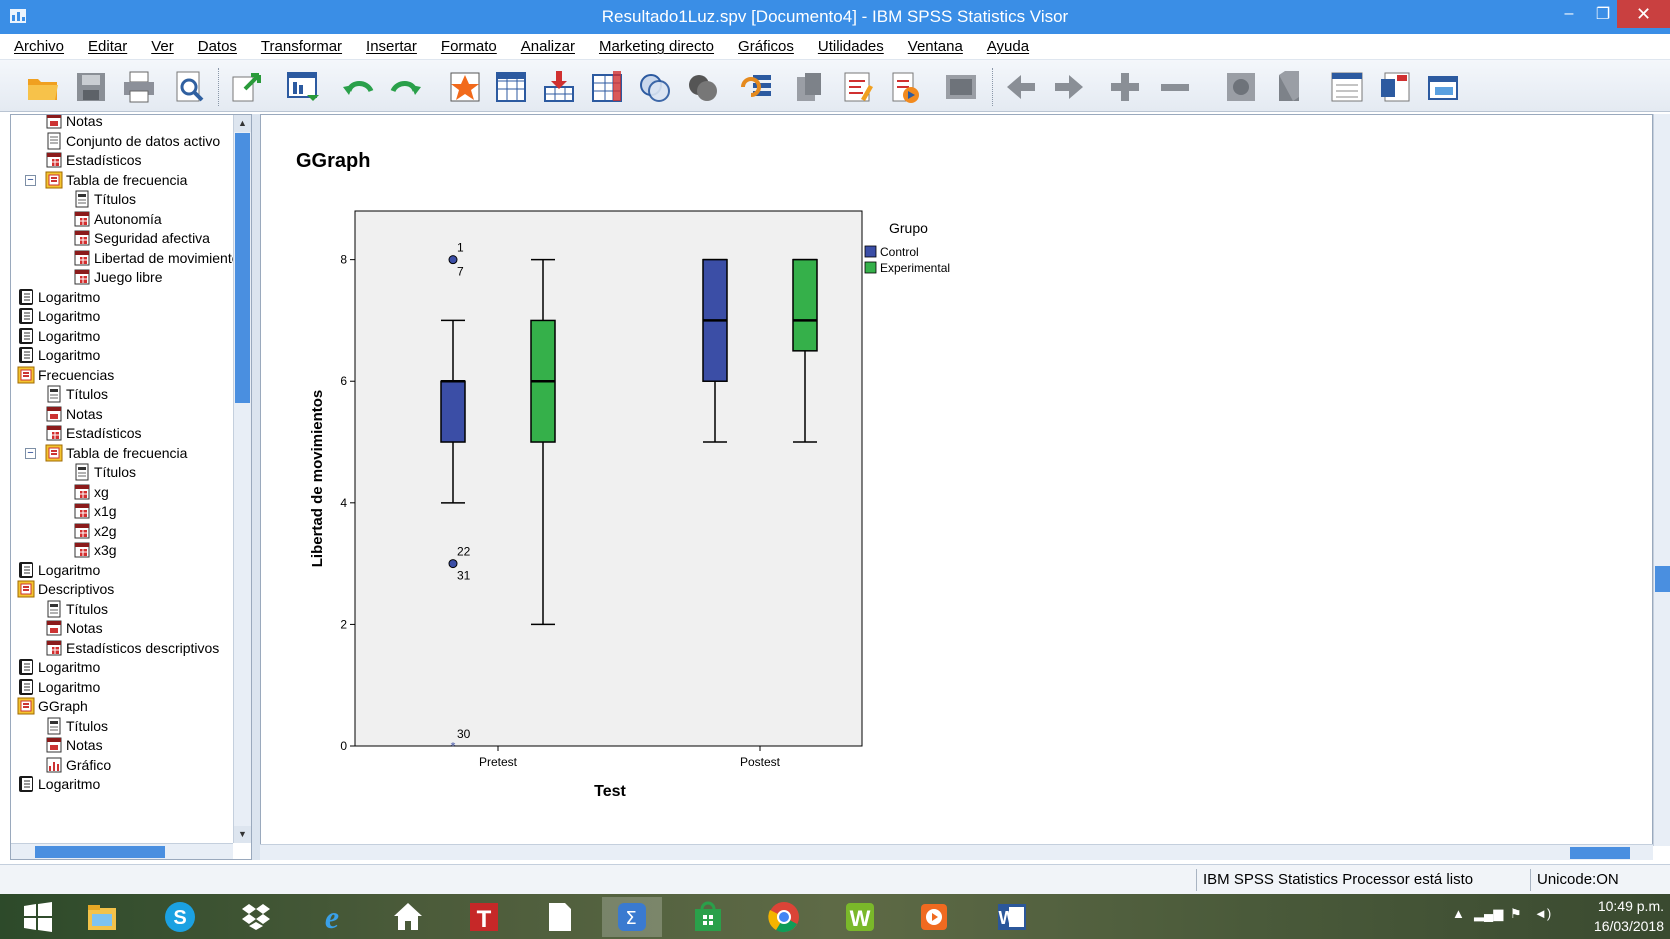 The height and width of the screenshot is (939, 1670). Describe the element at coordinates (484, 917) in the screenshot. I see `t-app-icon: T` at that location.